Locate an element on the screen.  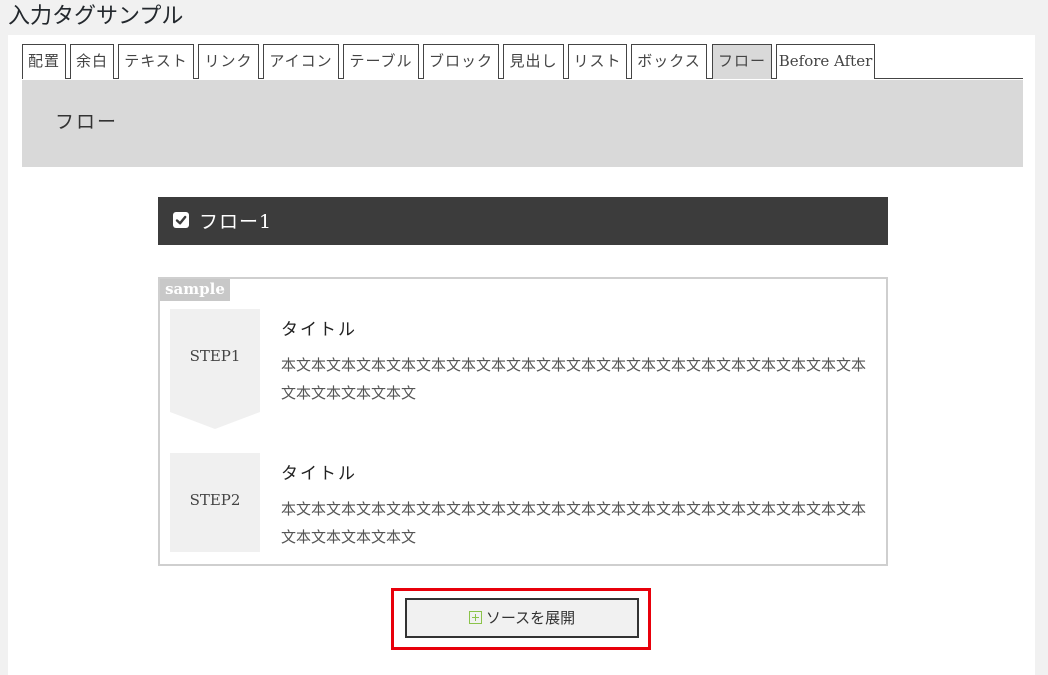
flow-heading: フロー1 is located at coordinates (523, 221).